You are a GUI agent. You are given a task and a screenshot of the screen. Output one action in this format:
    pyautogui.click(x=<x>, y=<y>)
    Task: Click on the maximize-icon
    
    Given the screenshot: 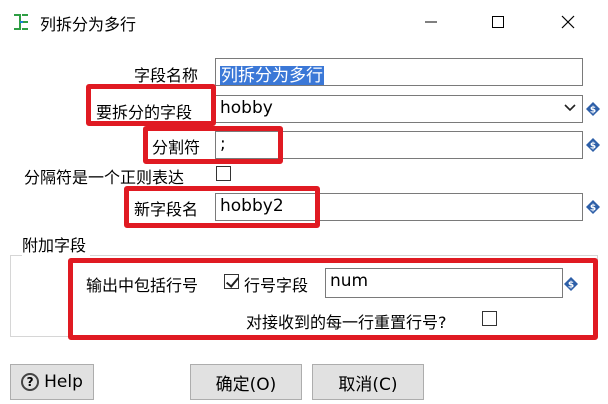 What is the action you would take?
    pyautogui.click(x=498, y=22)
    